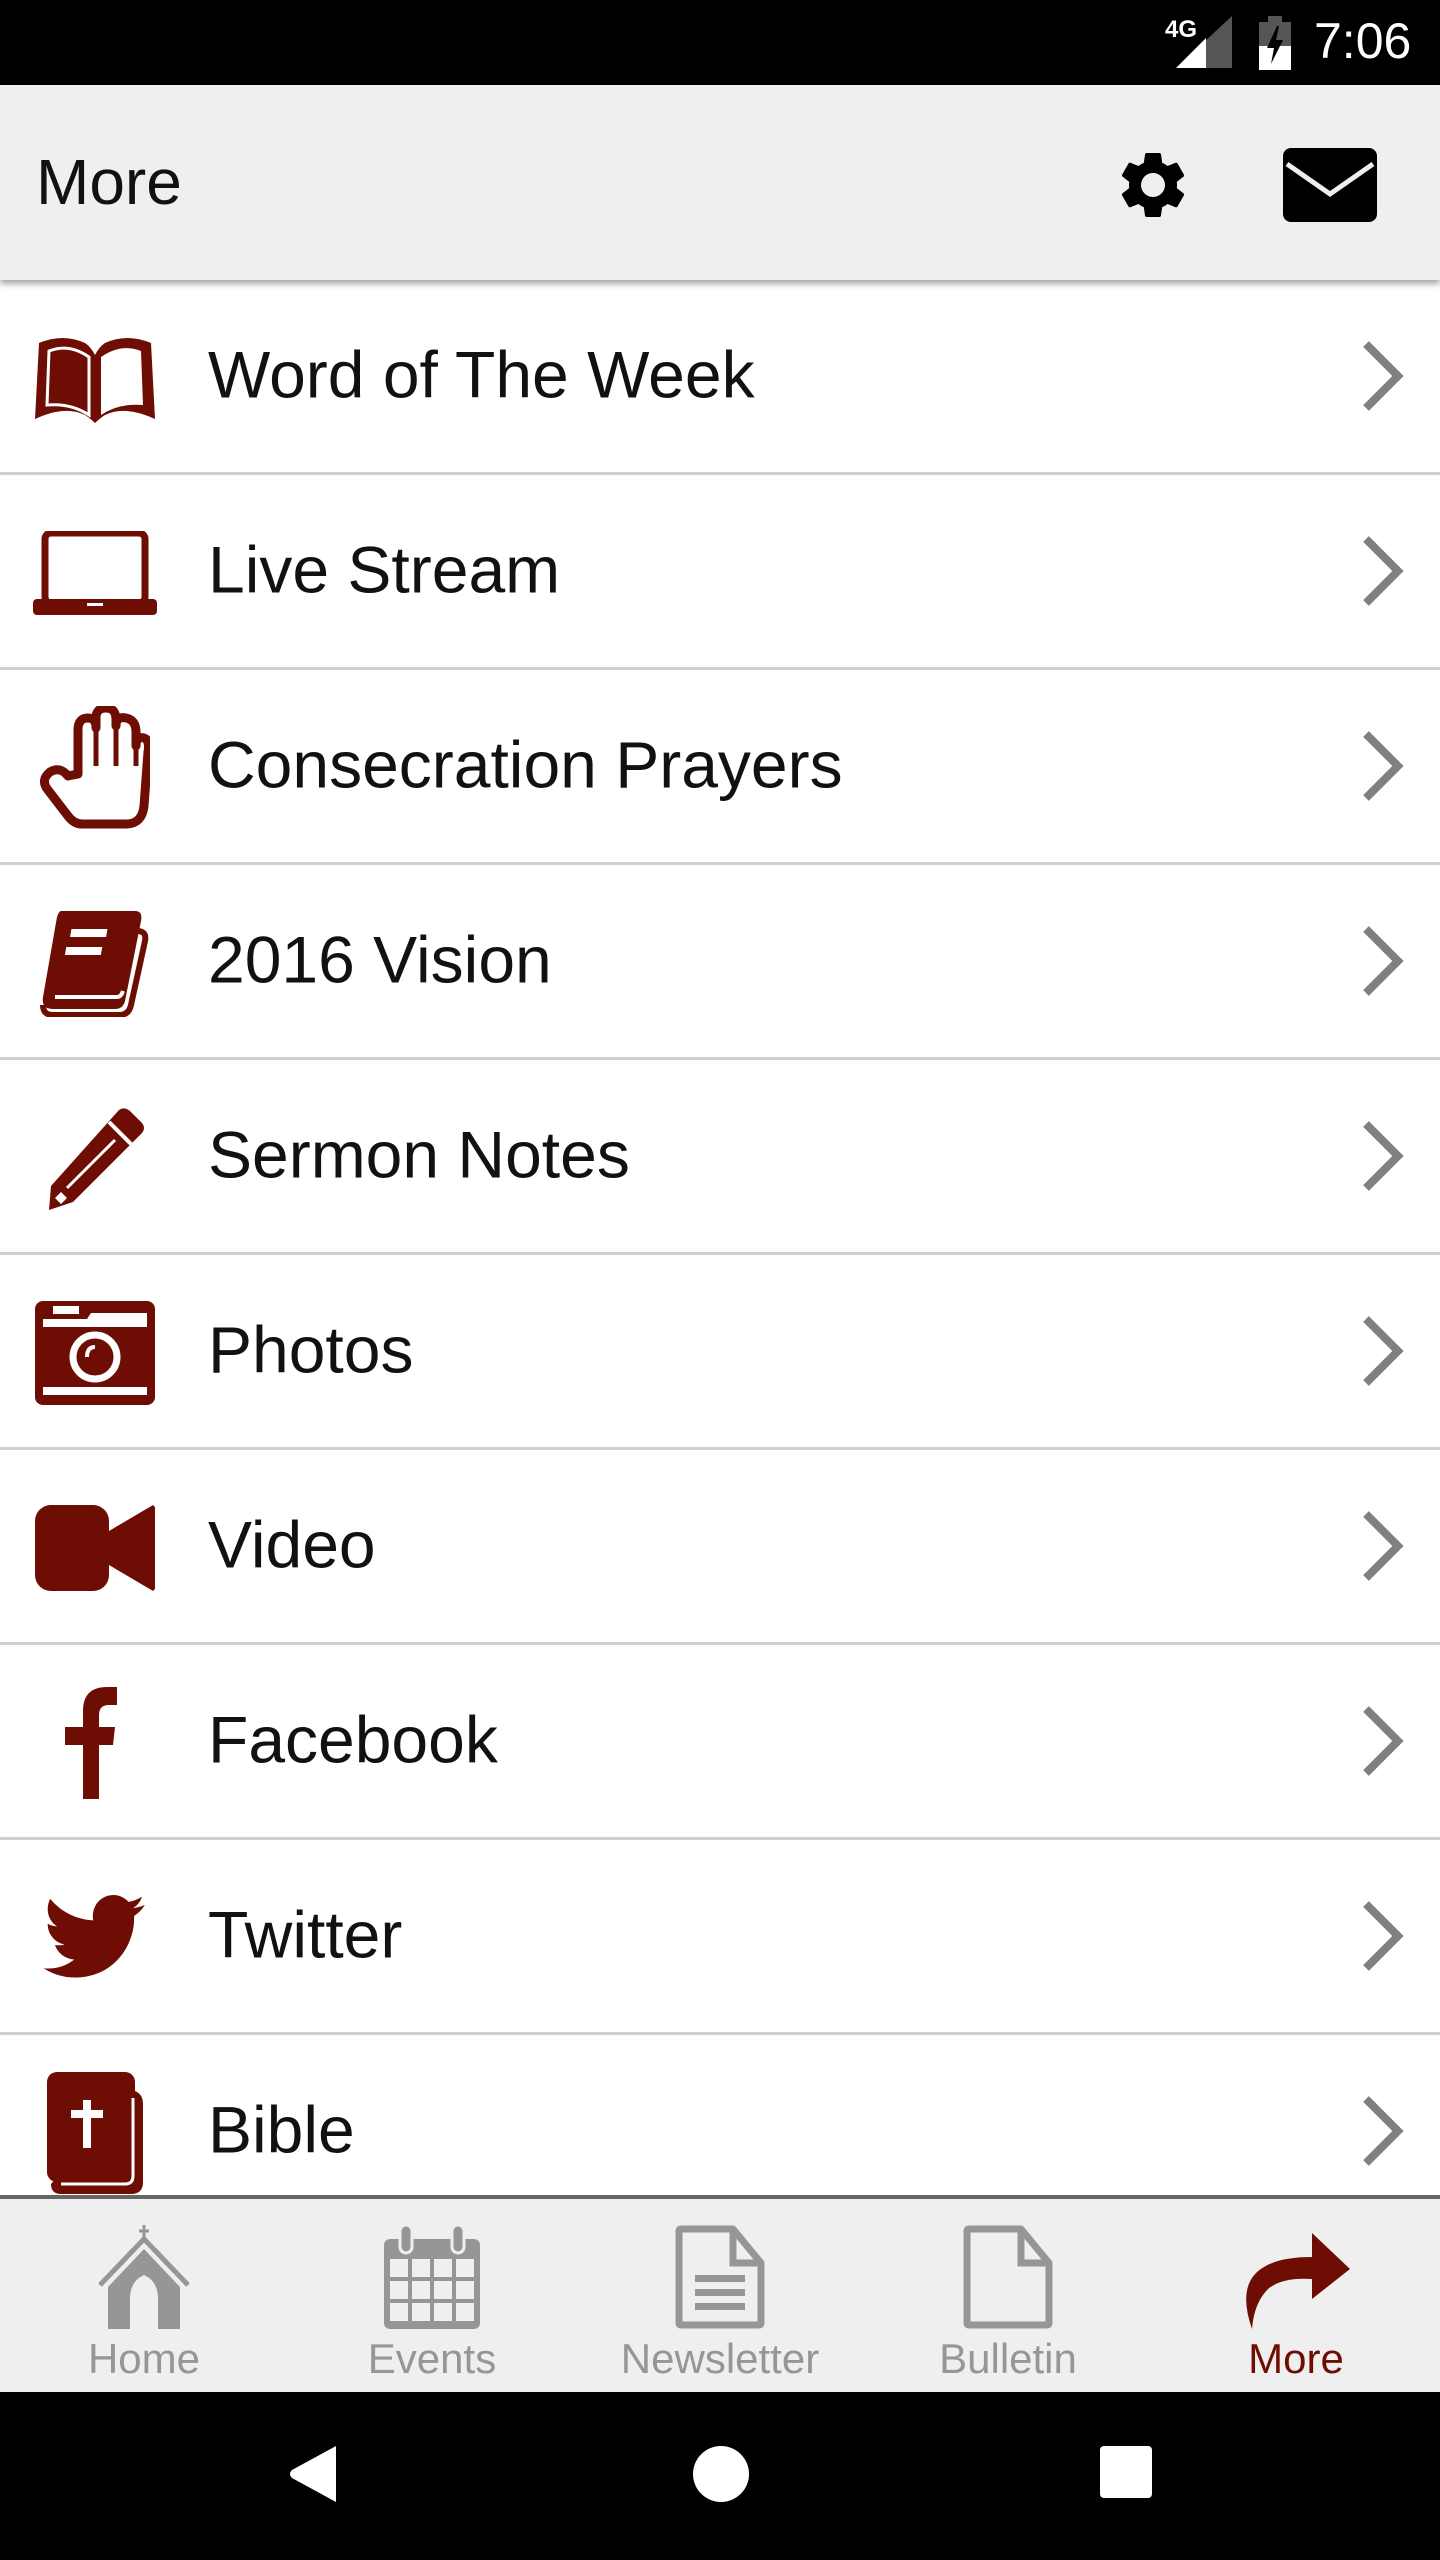  I want to click on app-bar: More, so click(720, 182).